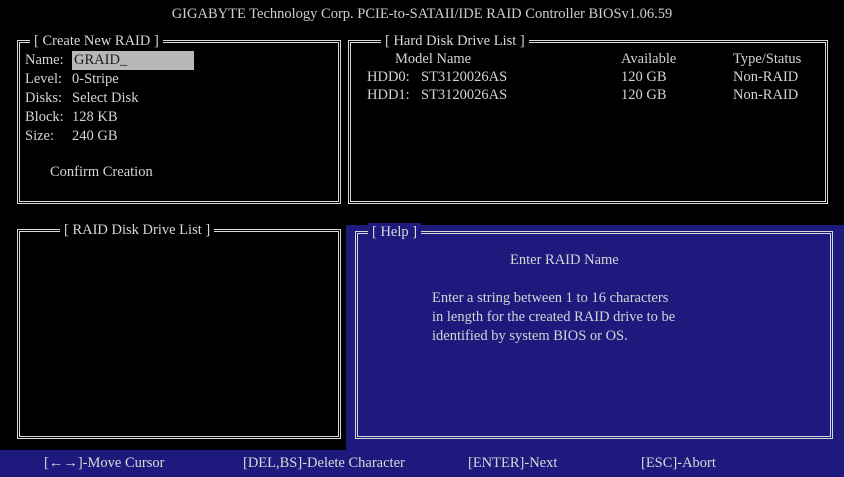  Describe the element at coordinates (95, 117) in the screenshot. I see `raid-block-value: 128 KB` at that location.